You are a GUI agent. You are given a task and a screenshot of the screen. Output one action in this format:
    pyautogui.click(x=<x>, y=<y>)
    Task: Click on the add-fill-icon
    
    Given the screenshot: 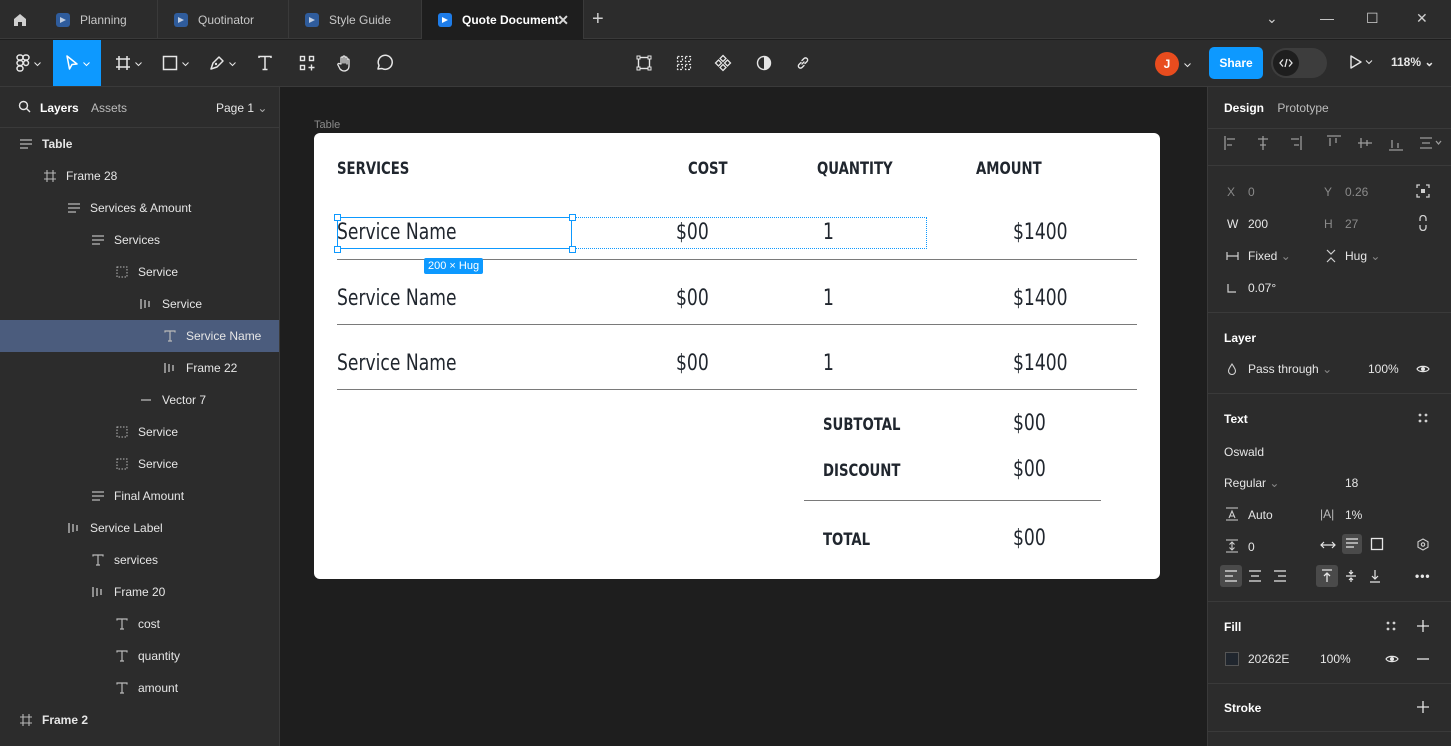 What is the action you would take?
    pyautogui.click(x=1423, y=626)
    